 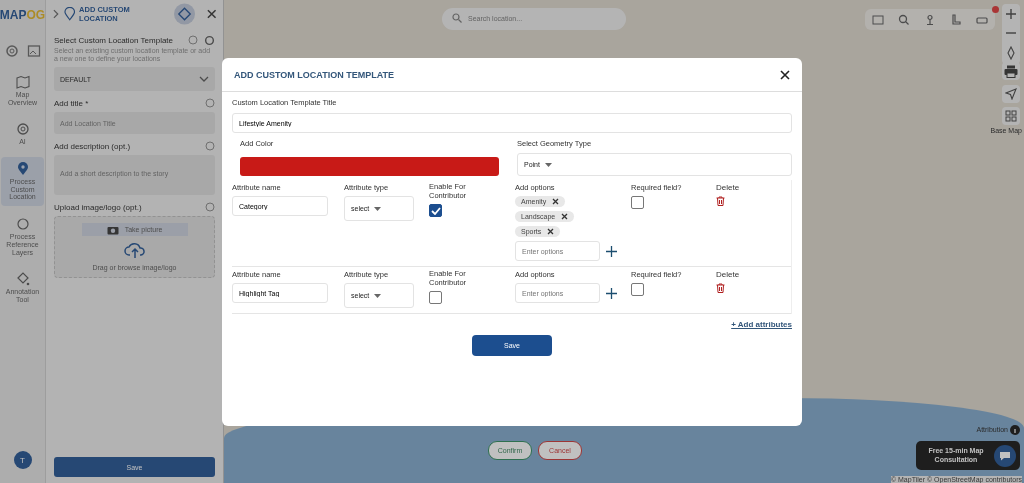 I want to click on field-label: Add description (opt.), so click(x=92, y=146).